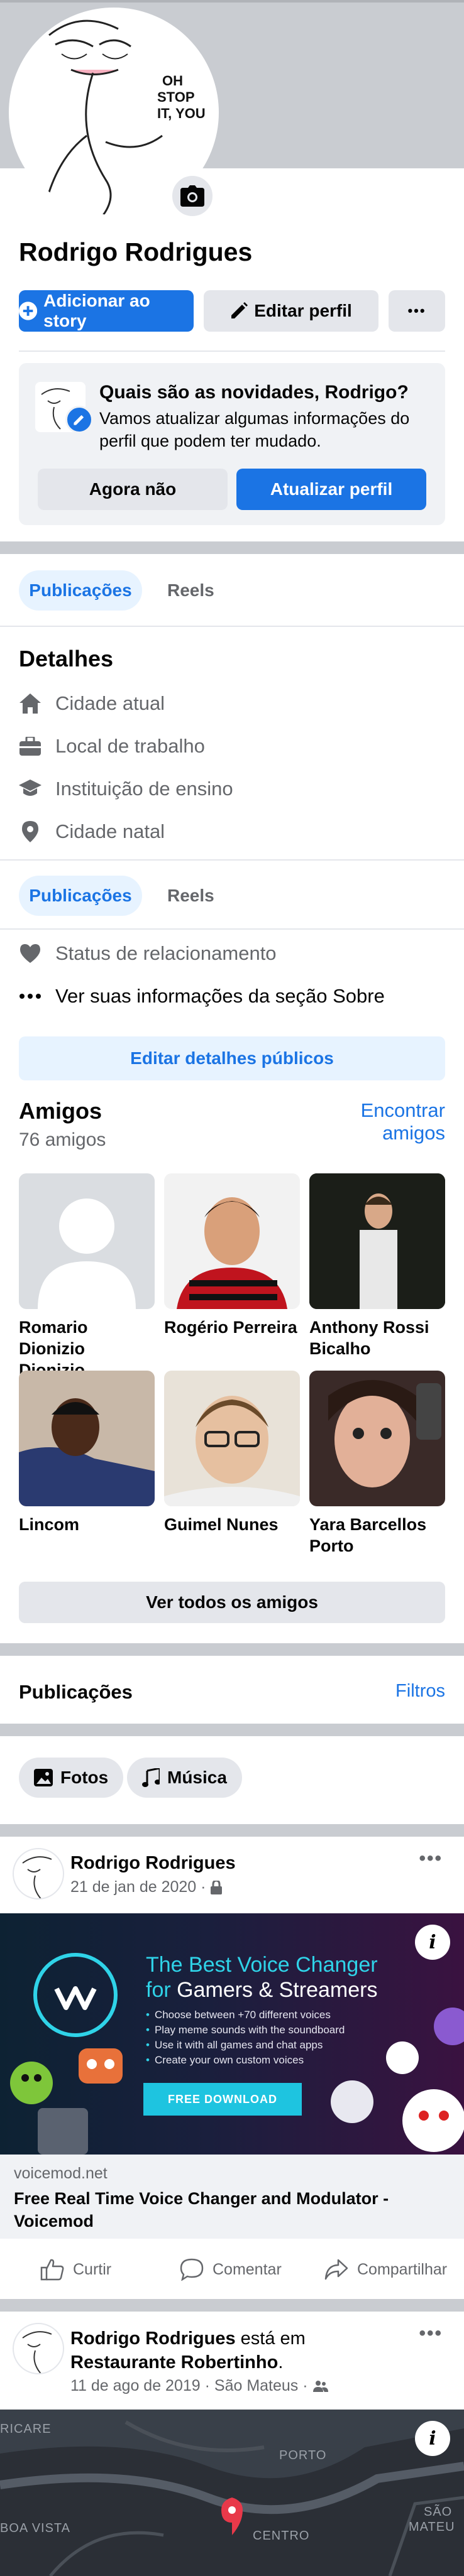  Describe the element at coordinates (80, 590) in the screenshot. I see `tab-publicacoes: Publicações` at that location.